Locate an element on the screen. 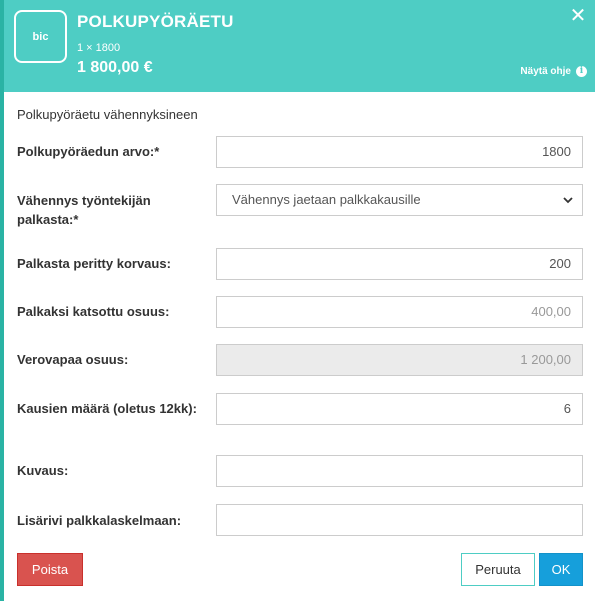 The image size is (595, 601). salary-share-label: Palkaksi katsottu osuus: is located at coordinates (93, 311).